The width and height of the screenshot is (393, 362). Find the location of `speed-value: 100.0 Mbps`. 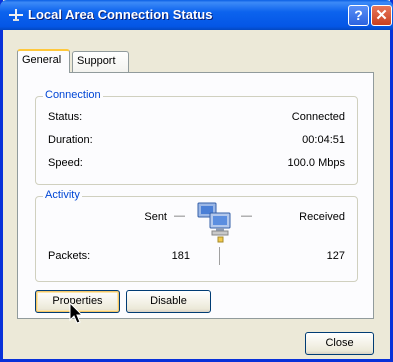

speed-value: 100.0 Mbps is located at coordinates (316, 163).